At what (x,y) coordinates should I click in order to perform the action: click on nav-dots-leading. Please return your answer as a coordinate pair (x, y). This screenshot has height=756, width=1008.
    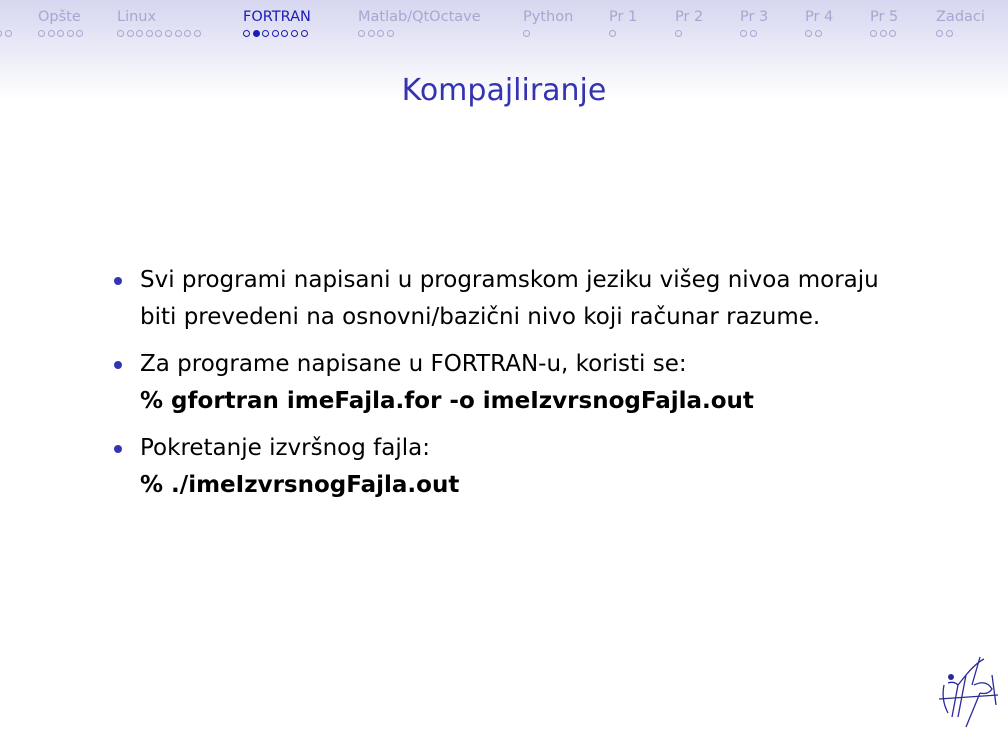
    Looking at the image, I should click on (6, 33).